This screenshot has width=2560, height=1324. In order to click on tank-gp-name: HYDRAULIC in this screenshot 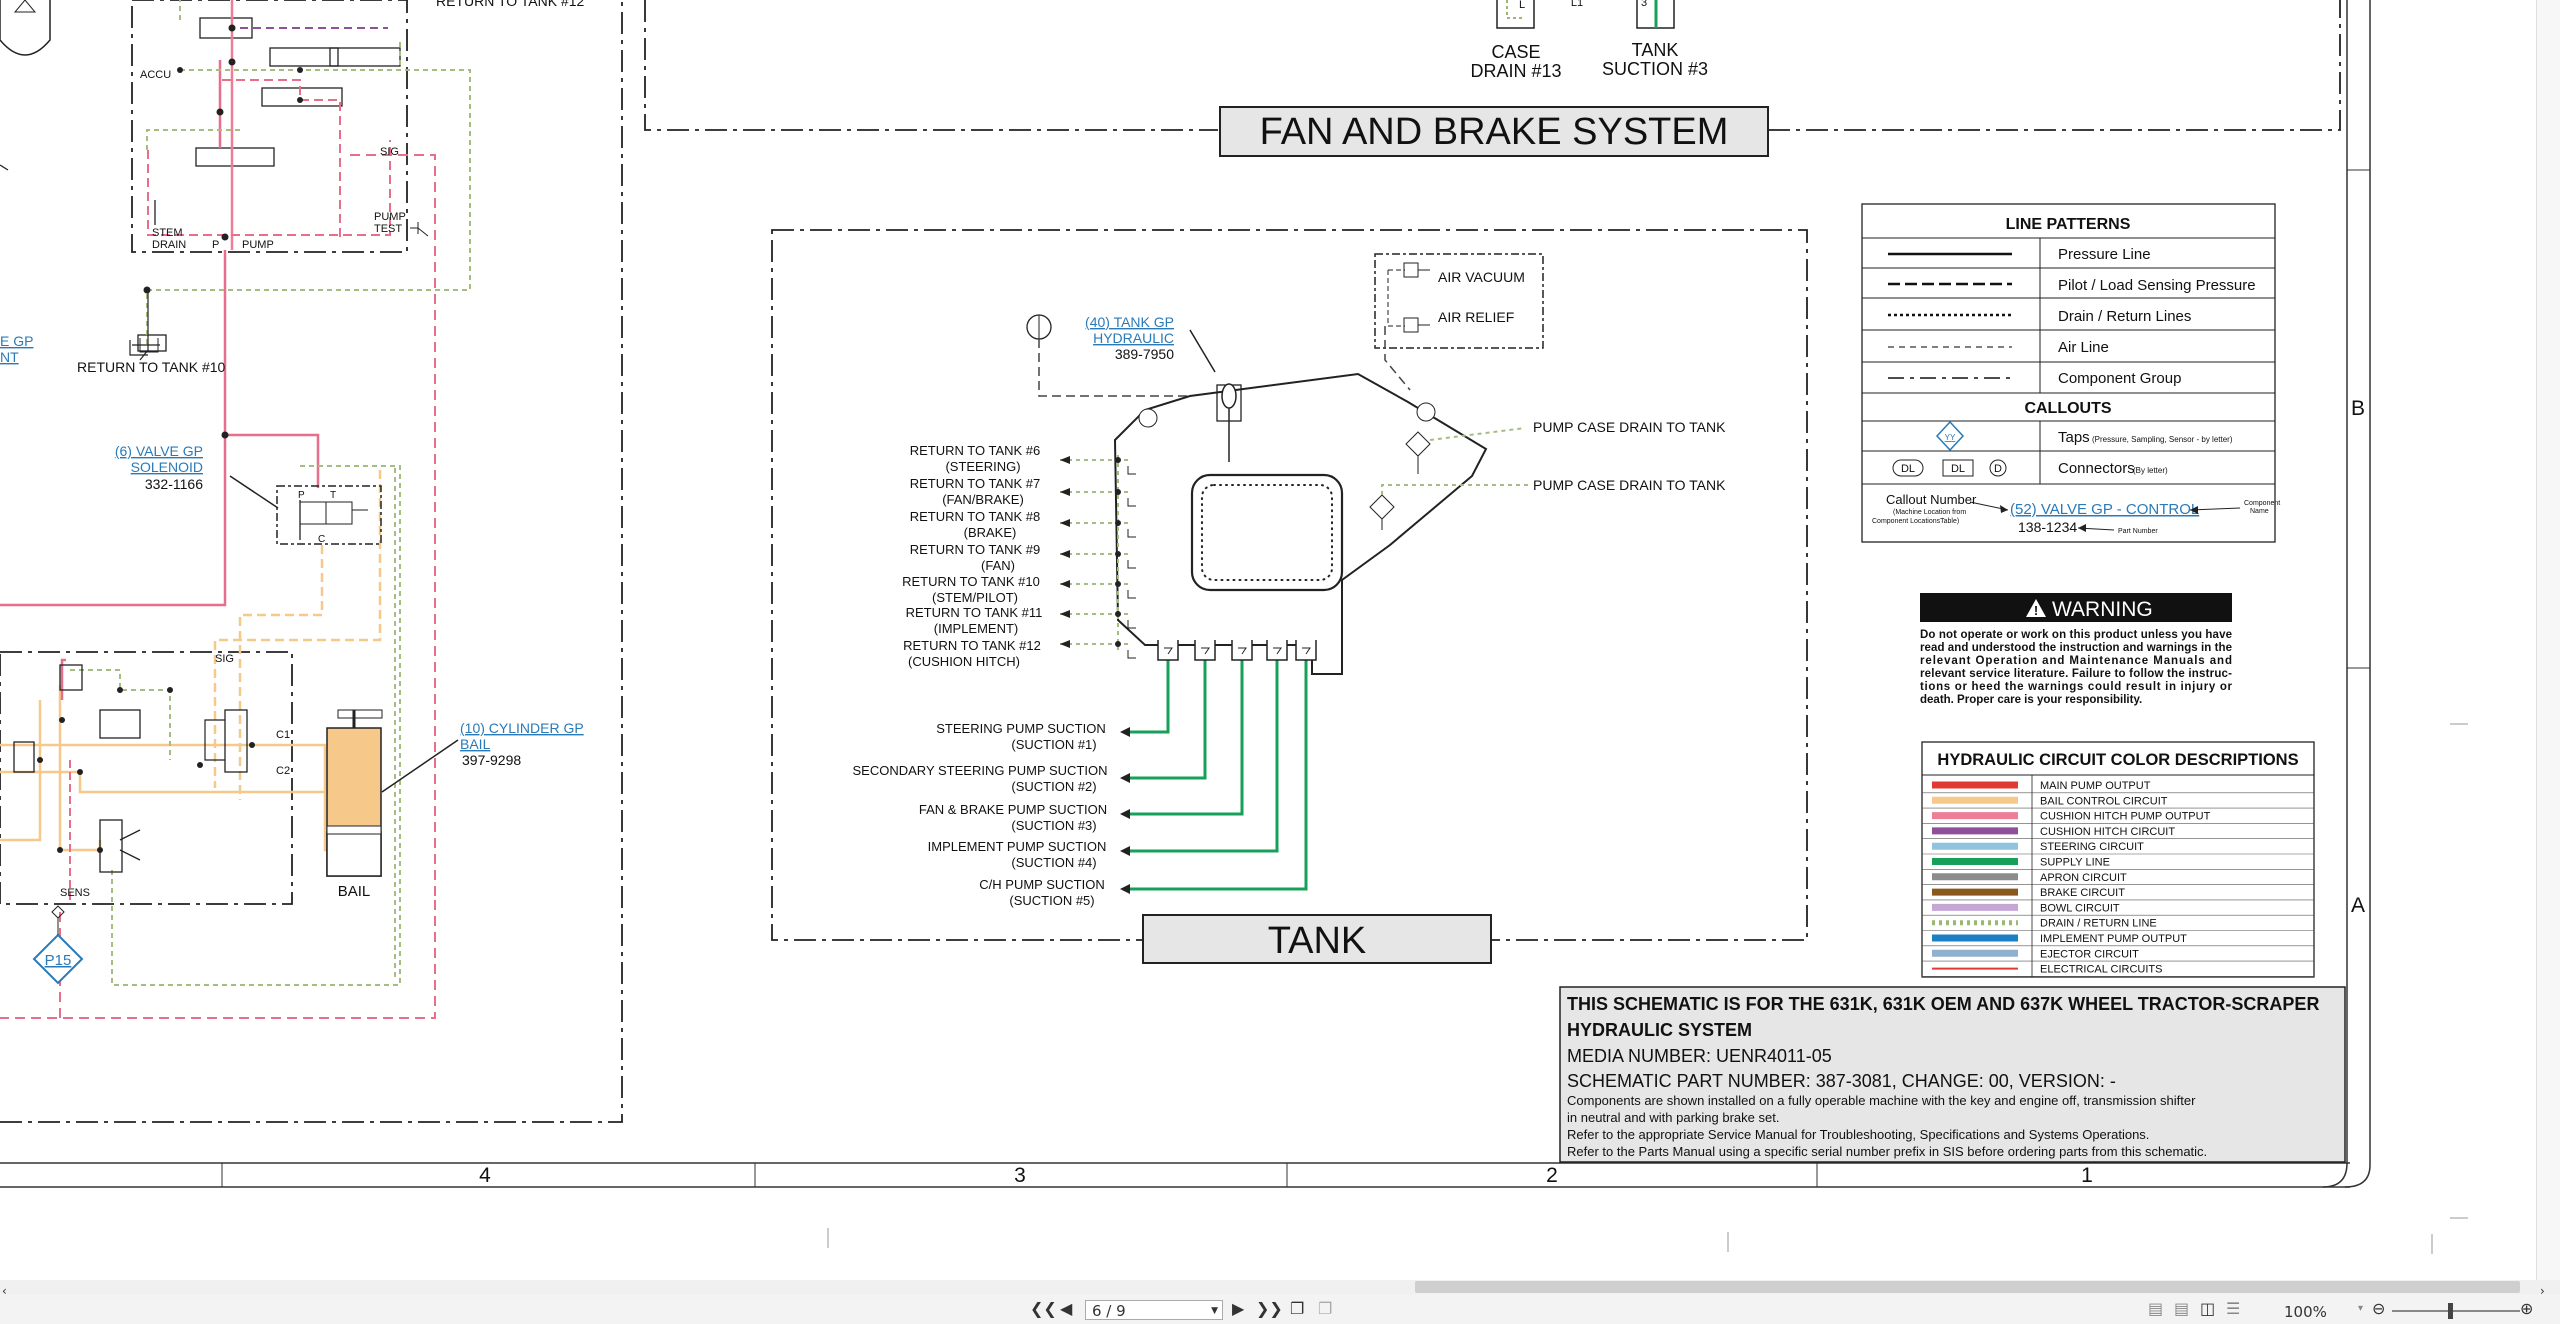, I will do `click(1133, 338)`.